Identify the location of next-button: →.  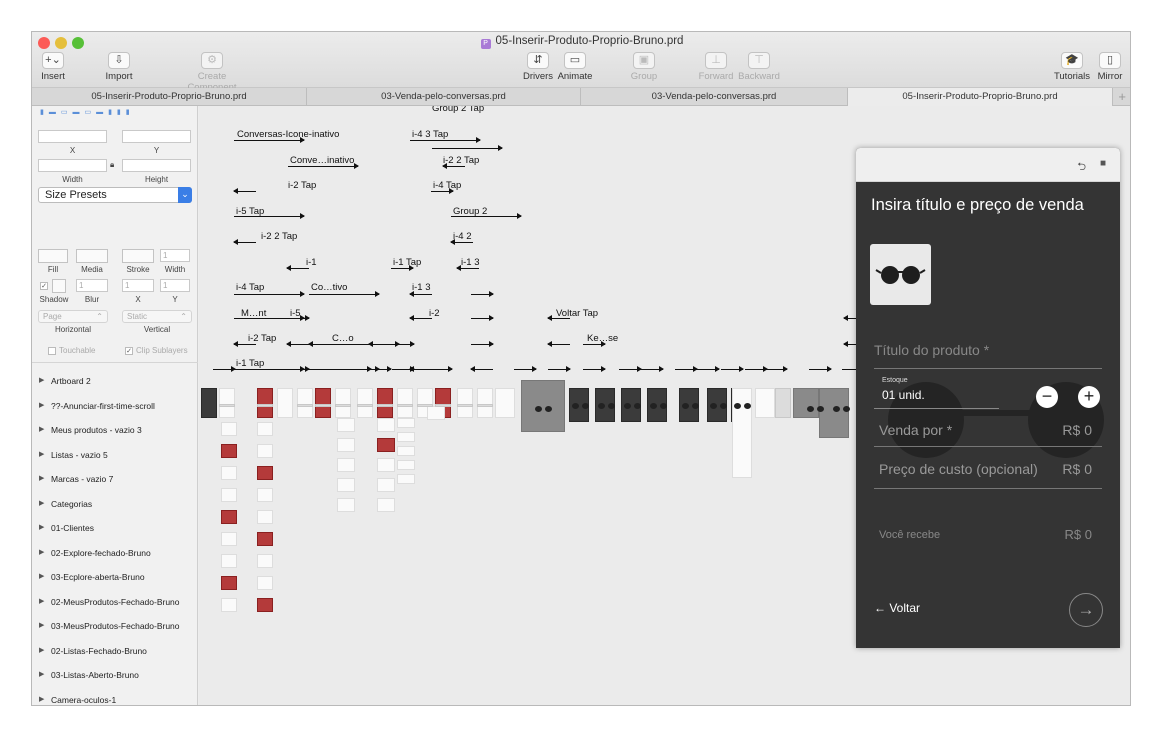
(1086, 610).